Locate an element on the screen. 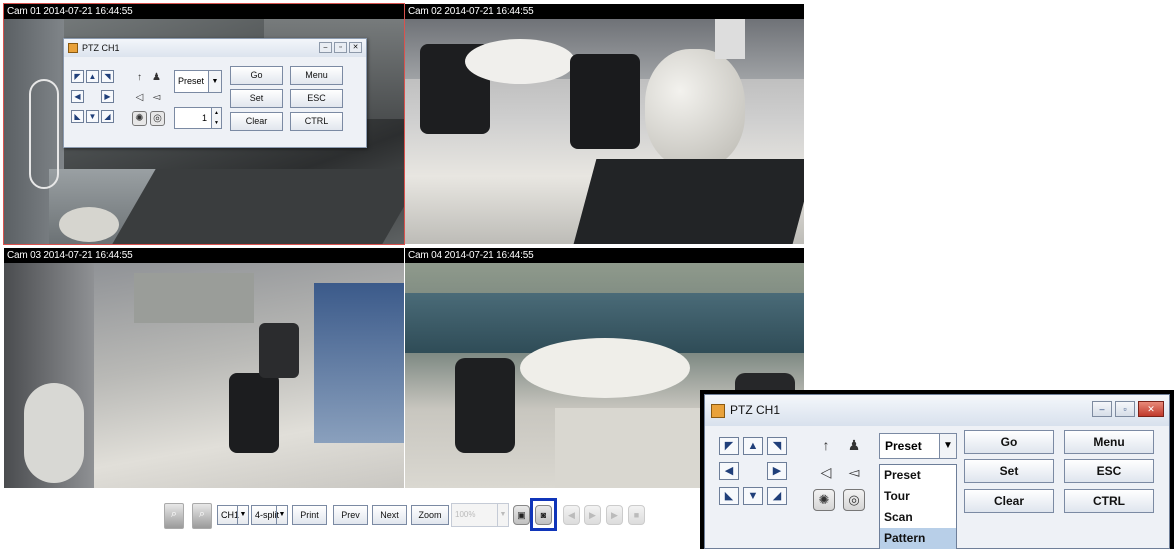  mini-focus-far-icon: ◅ is located at coordinates (156, 97).